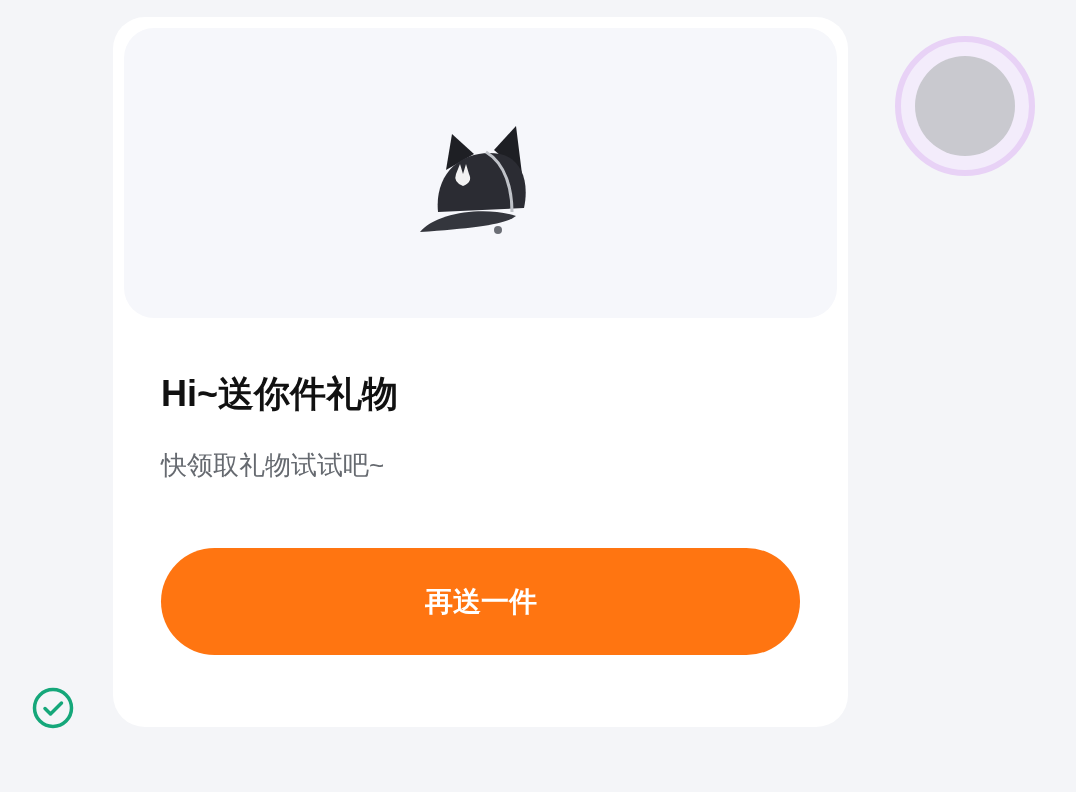 The image size is (1076, 792). Describe the element at coordinates (280, 394) in the screenshot. I see `gift-title: Hi~送你件礼物` at that location.